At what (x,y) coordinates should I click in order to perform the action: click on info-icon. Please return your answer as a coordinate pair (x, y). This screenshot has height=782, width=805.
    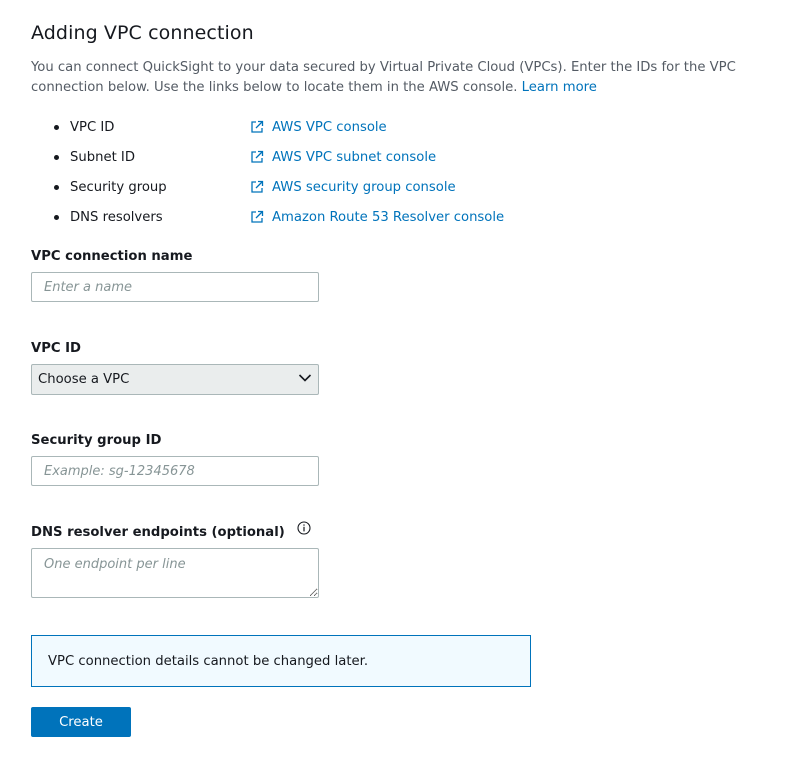
    Looking at the image, I should click on (304, 530).